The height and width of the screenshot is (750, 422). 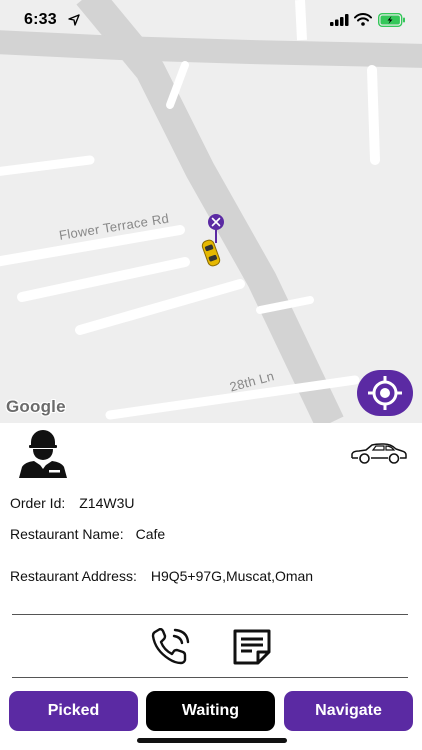 I want to click on picked-button: Picked, so click(x=73, y=711).